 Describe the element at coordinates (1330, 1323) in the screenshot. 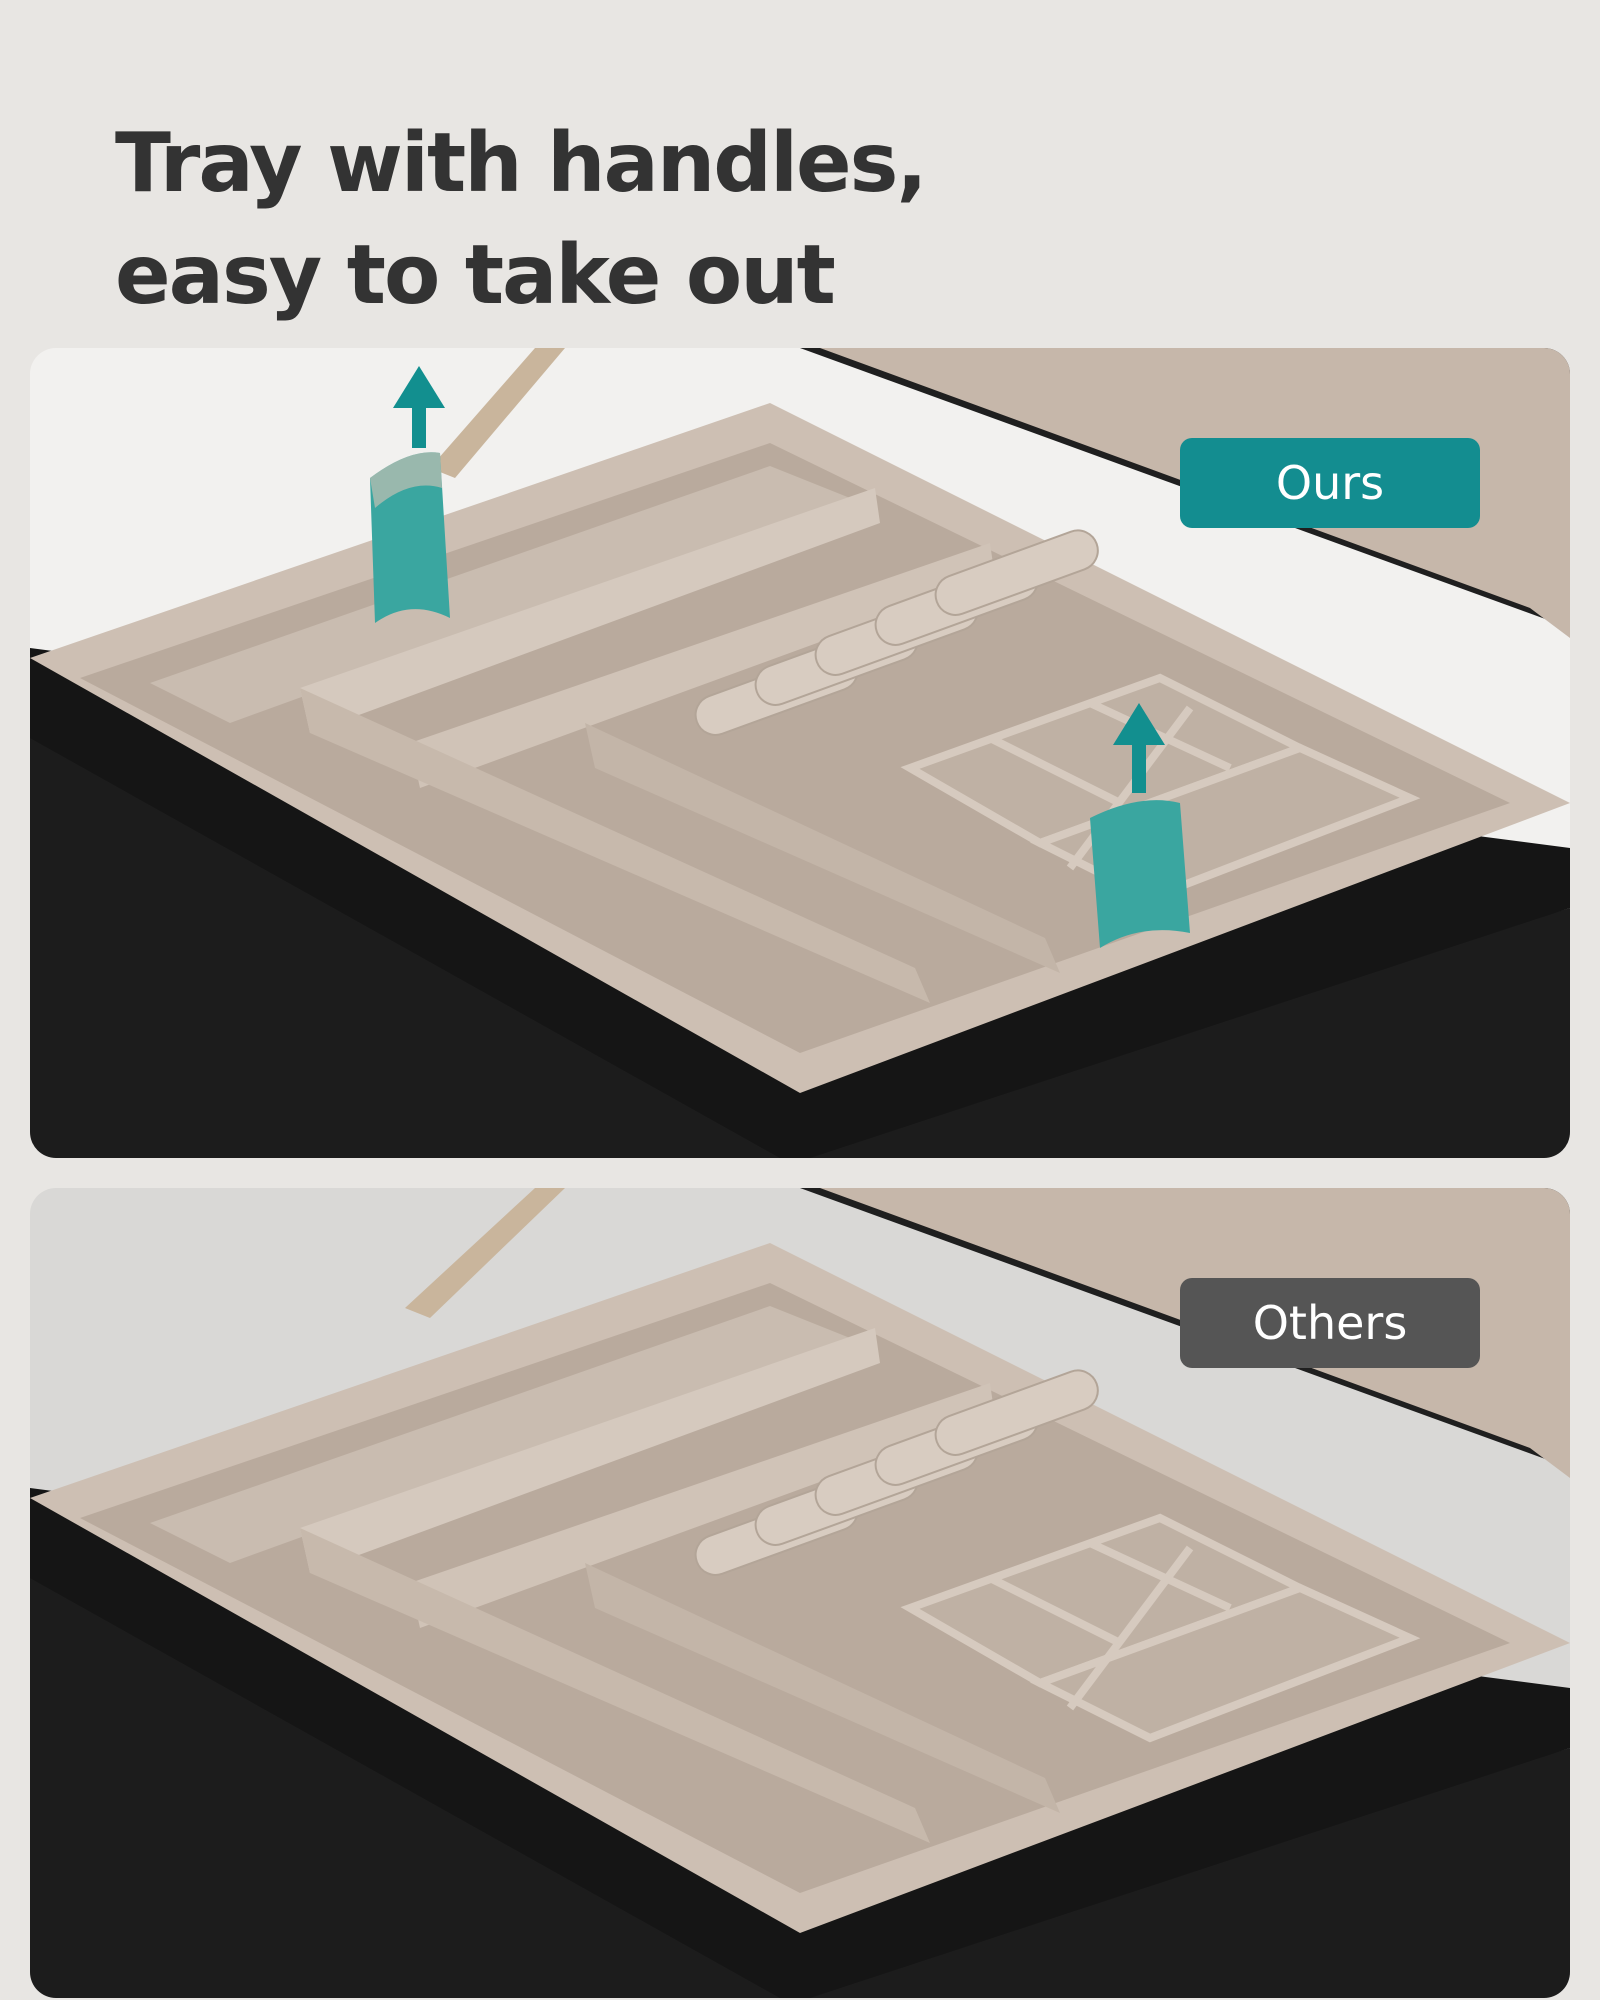

I see `label-others: Others` at that location.